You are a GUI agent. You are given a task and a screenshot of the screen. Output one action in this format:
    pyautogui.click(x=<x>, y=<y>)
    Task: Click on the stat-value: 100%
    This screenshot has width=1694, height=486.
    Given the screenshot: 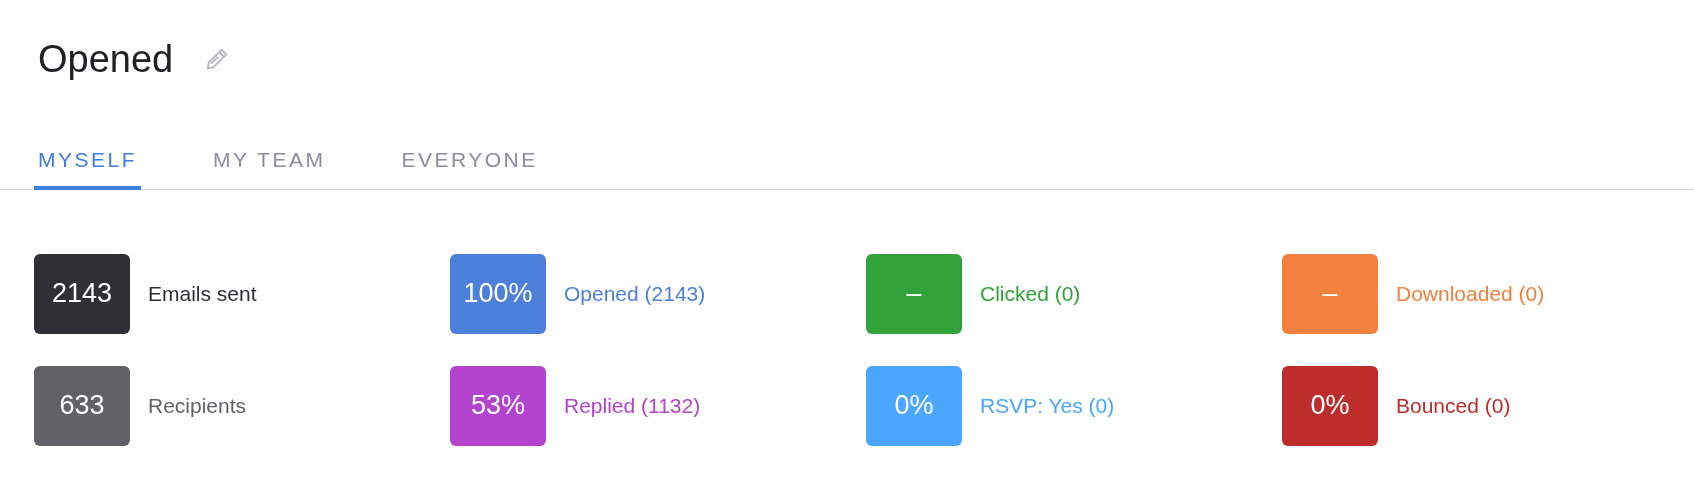 What is the action you would take?
    pyautogui.click(x=498, y=293)
    